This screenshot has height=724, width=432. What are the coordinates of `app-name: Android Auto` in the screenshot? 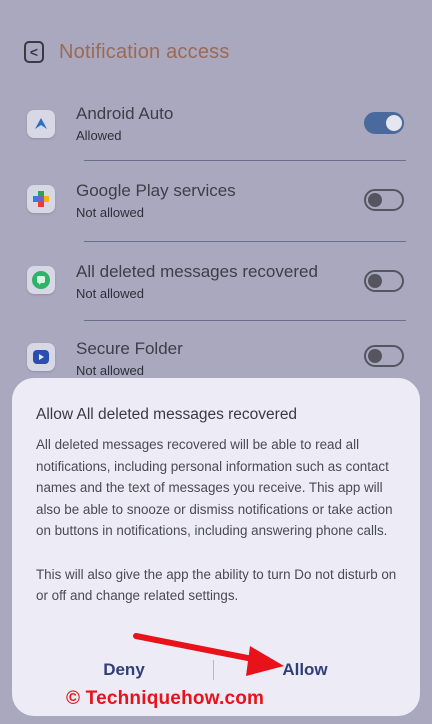 It's located at (125, 113).